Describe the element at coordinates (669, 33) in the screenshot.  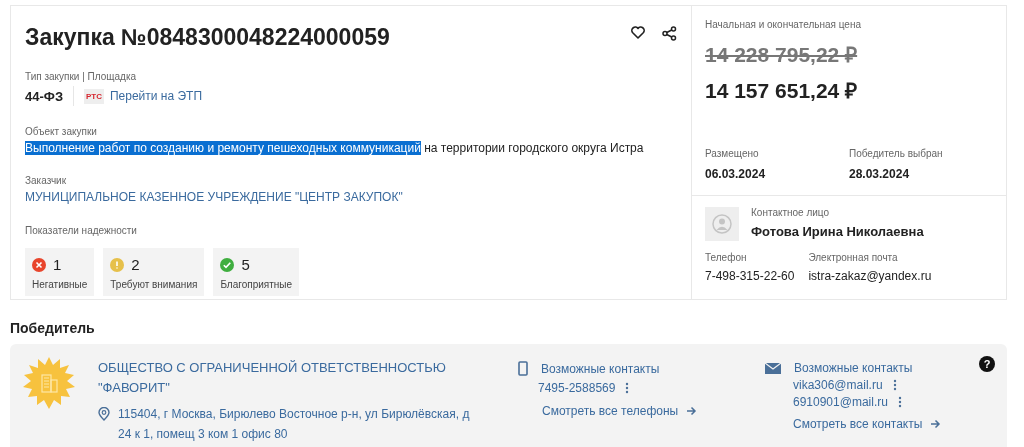
I see `share-icon` at that location.